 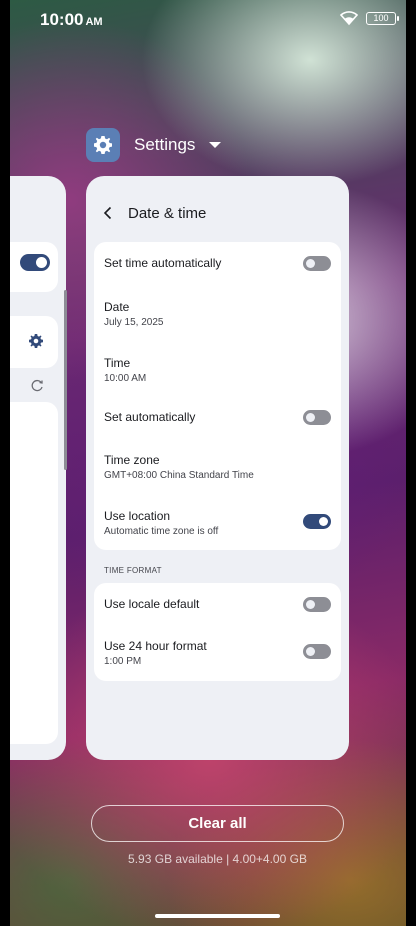 I want to click on row-subtitle: 1:00 PM, so click(x=123, y=661).